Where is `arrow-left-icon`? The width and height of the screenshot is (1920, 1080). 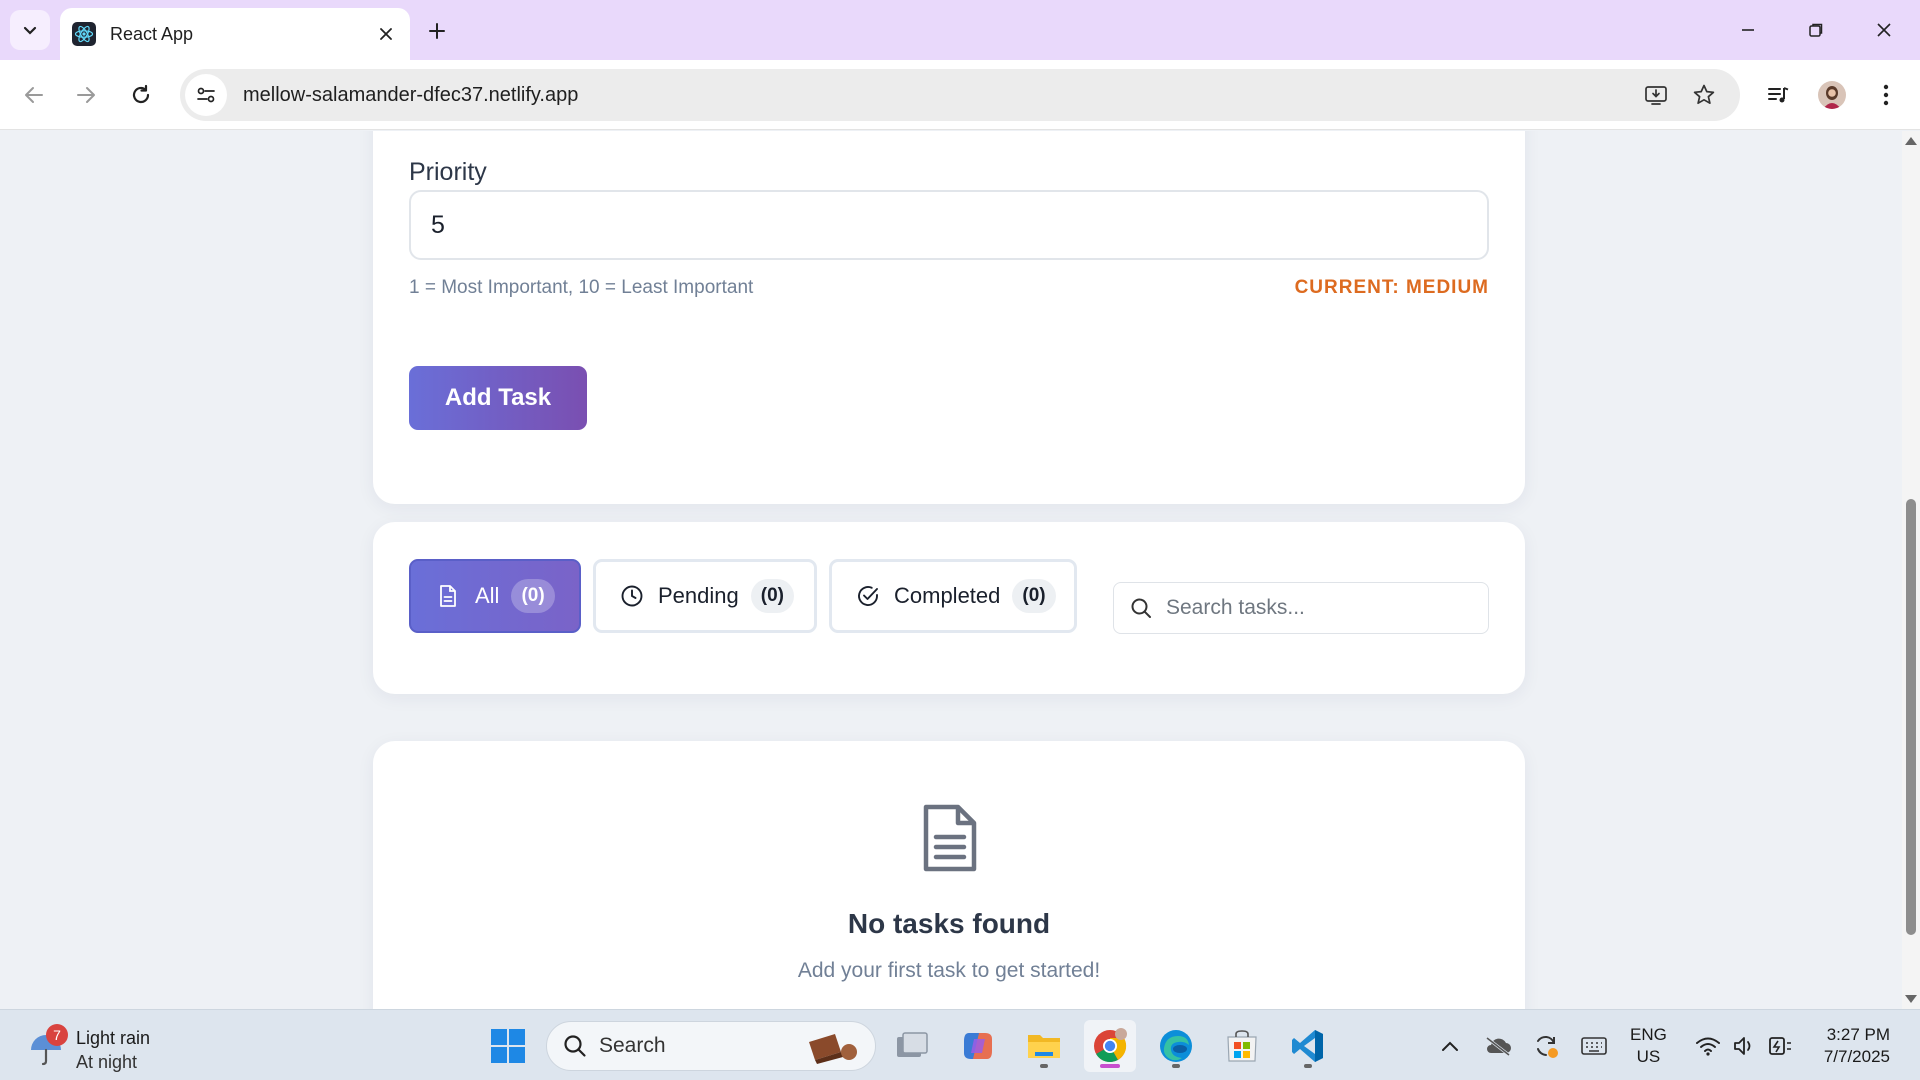 arrow-left-icon is located at coordinates (34, 95).